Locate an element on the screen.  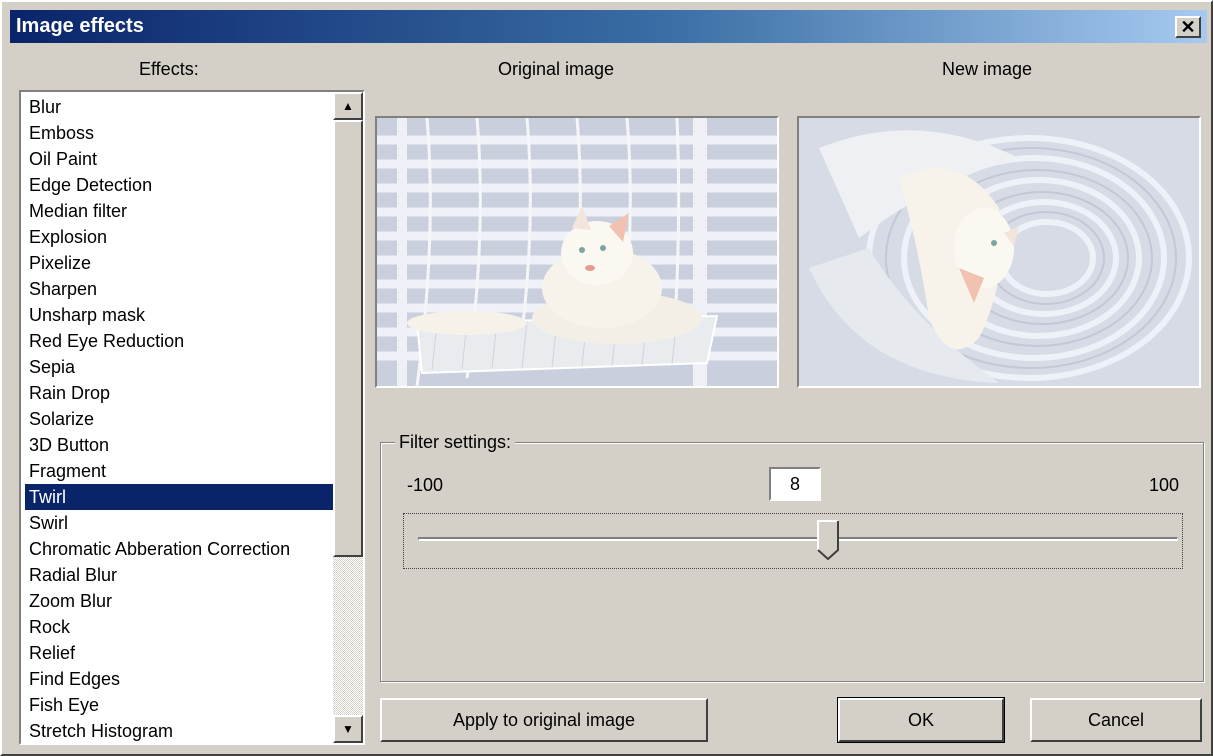
range-min-label: -100 is located at coordinates (425, 485).